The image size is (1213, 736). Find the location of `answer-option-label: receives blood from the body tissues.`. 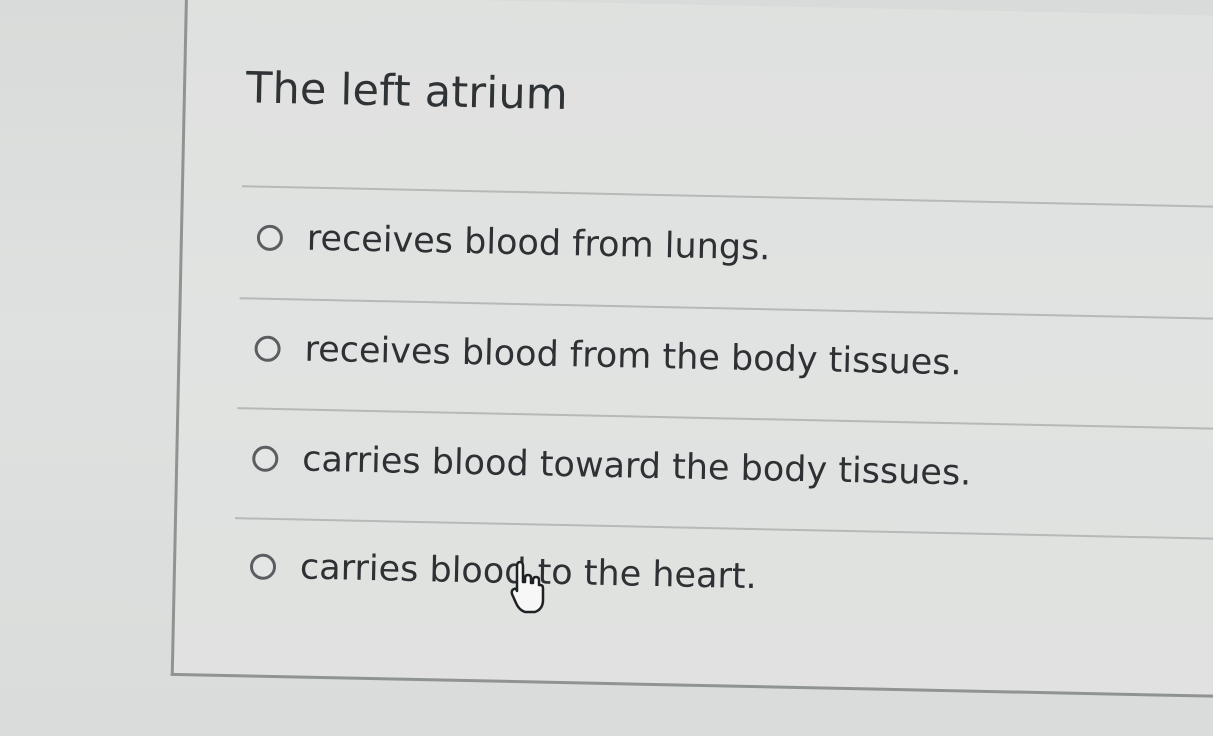

answer-option-label: receives blood from the body tissues. is located at coordinates (633, 356).